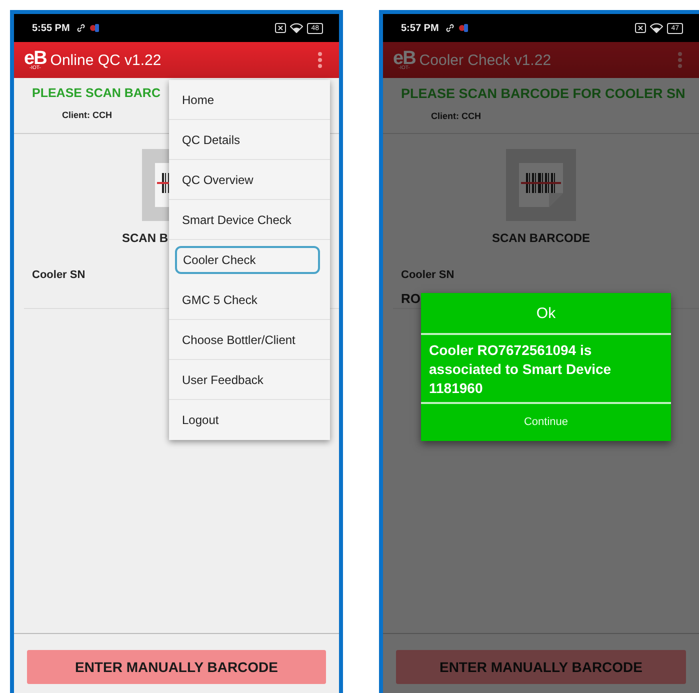 This screenshot has height=693, width=699. I want to click on app-title: Online QC v1.22, so click(106, 60).